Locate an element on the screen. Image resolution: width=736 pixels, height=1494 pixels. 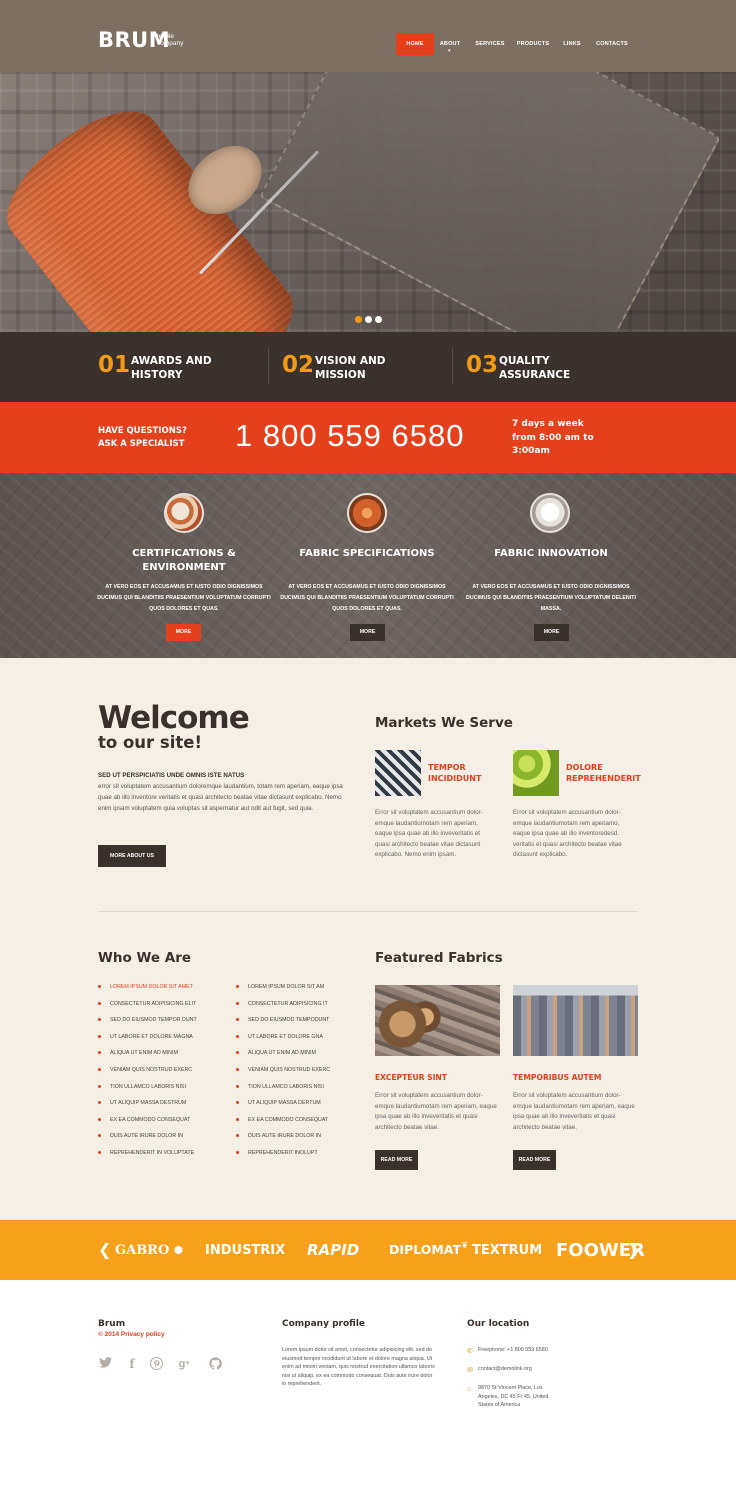
nav-links: Links is located at coordinates (572, 44).